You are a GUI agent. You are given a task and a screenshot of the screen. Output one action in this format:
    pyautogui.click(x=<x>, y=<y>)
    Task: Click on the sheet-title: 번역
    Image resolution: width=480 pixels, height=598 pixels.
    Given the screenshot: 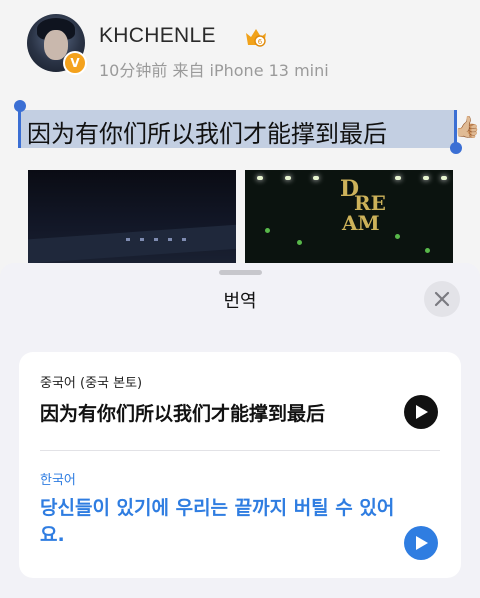 What is the action you would take?
    pyautogui.click(x=240, y=301)
    